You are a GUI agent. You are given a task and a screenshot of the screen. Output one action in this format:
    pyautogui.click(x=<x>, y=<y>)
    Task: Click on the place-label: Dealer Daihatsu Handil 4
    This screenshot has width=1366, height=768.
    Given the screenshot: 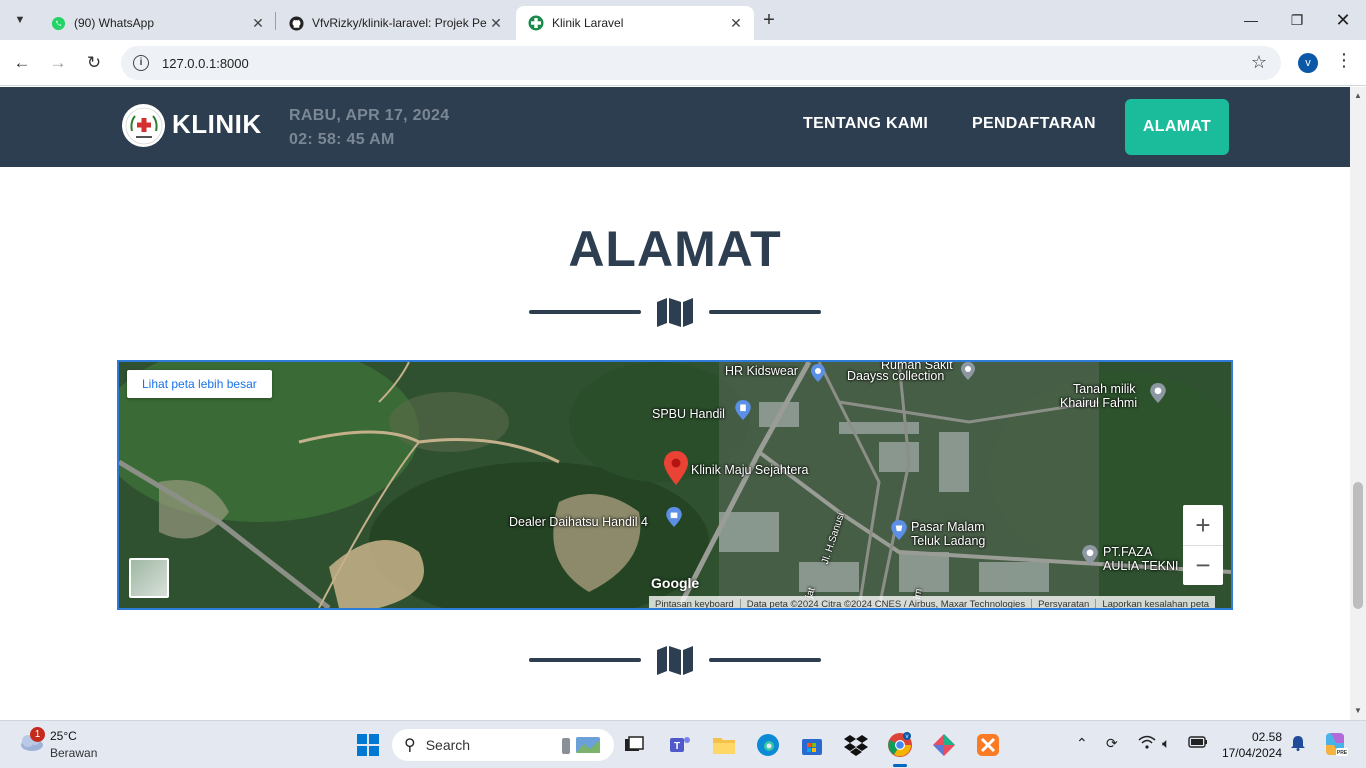 What is the action you would take?
    pyautogui.click(x=578, y=522)
    